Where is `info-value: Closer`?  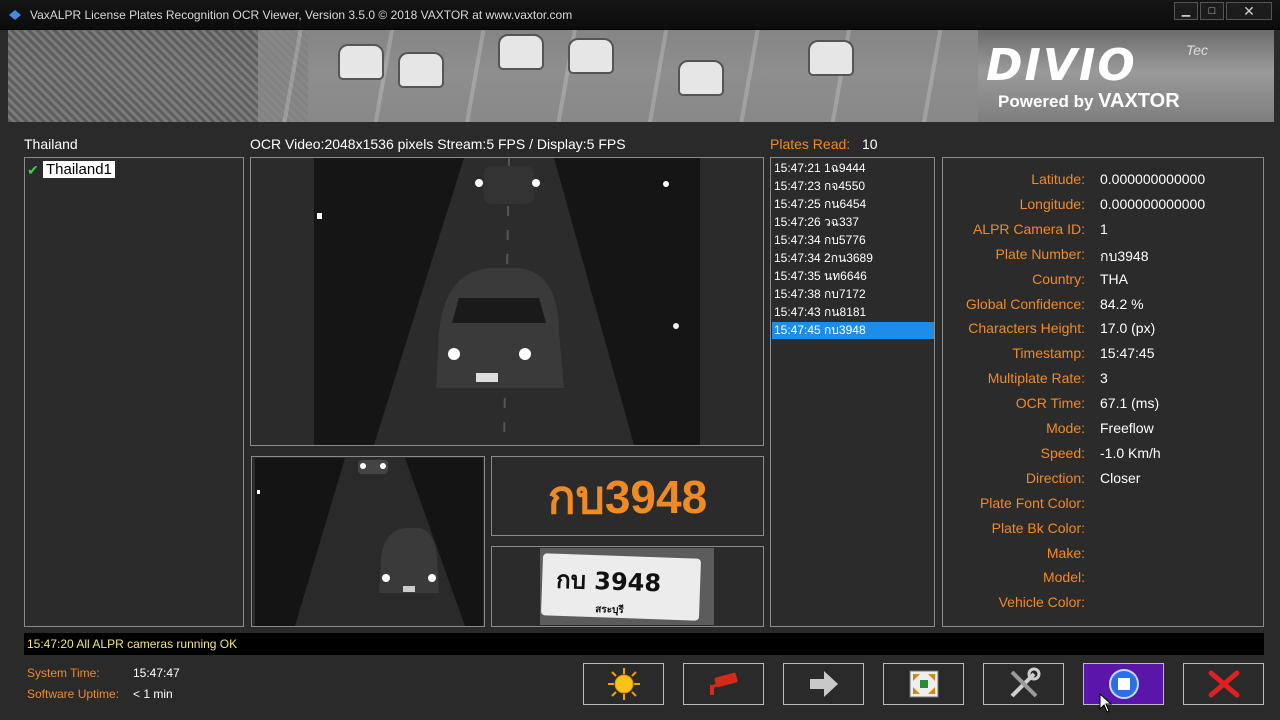 info-value: Closer is located at coordinates (1120, 477).